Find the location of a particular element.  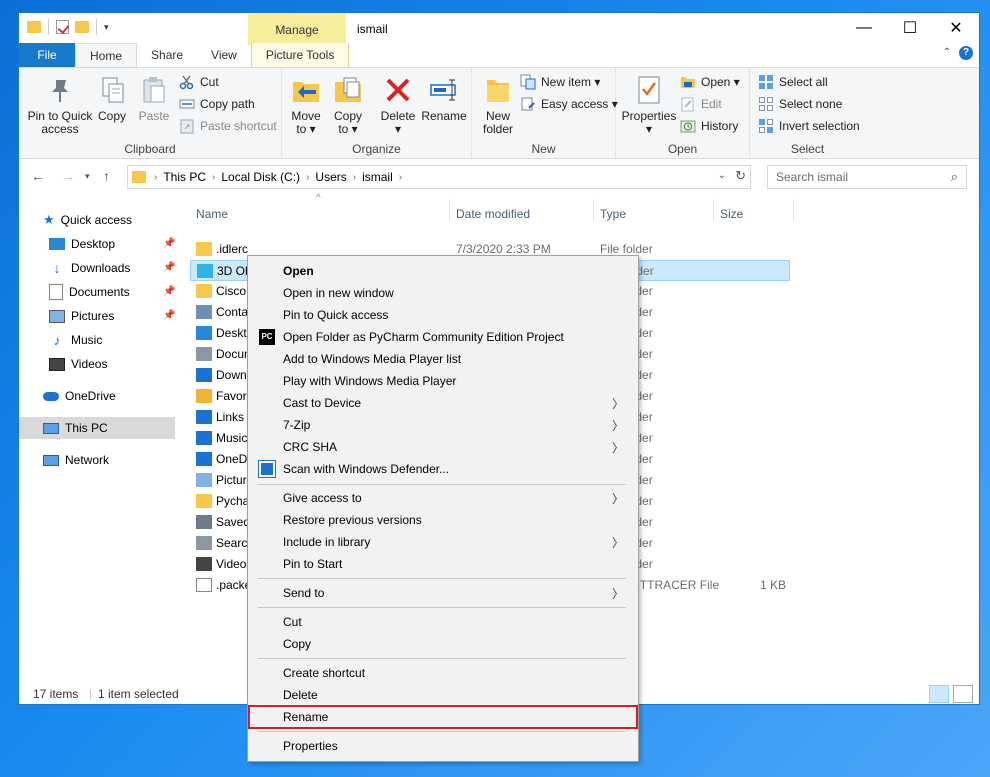

menu-item-cut: Cut is located at coordinates (443, 622).